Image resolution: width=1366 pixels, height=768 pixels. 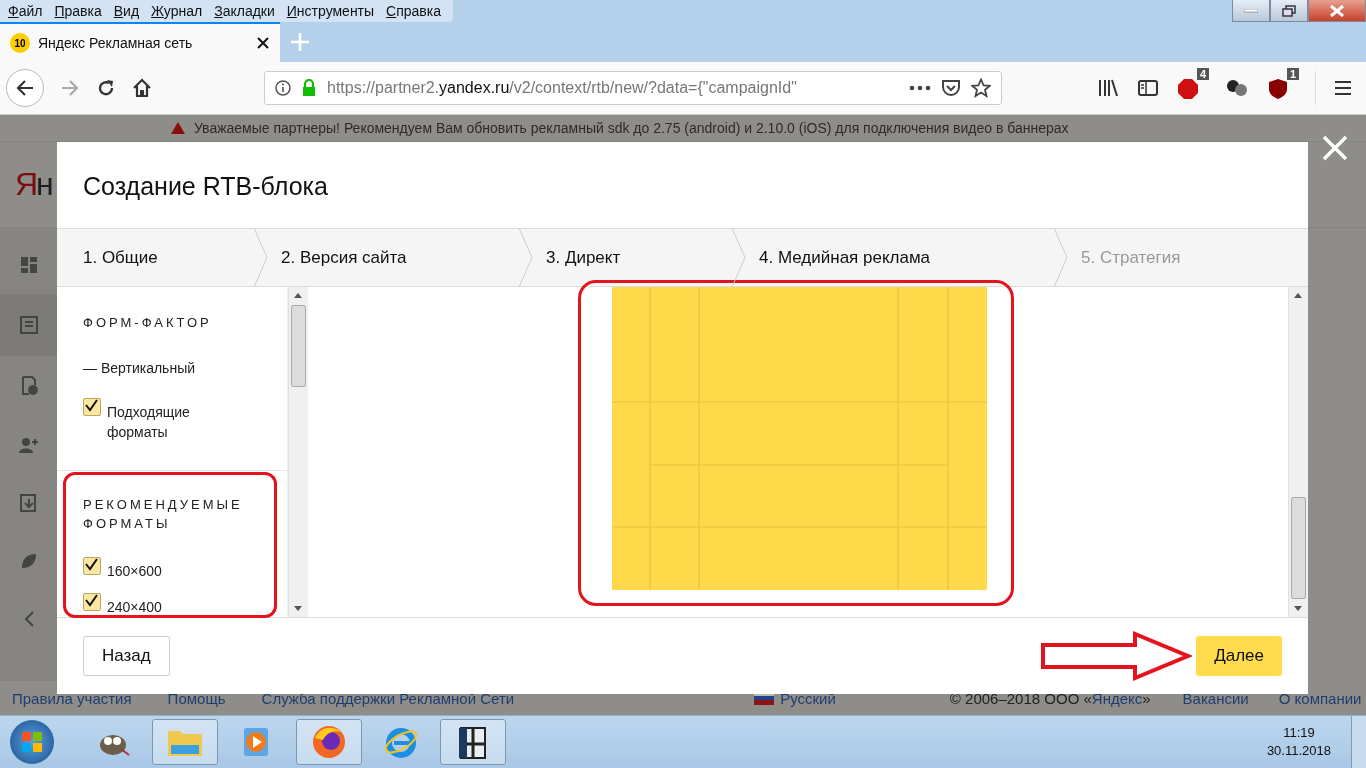 What do you see at coordinates (205, 186) in the screenshot?
I see `dialog-title: Создание RTB-блока` at bounding box center [205, 186].